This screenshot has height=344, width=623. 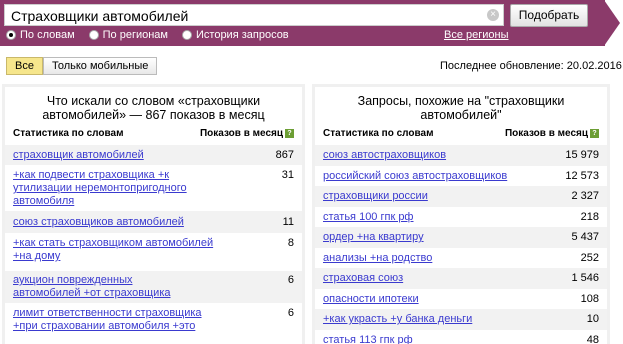 What do you see at coordinates (461, 337) in the screenshot?
I see `table-row: статья 113 гпк рф 48` at bounding box center [461, 337].